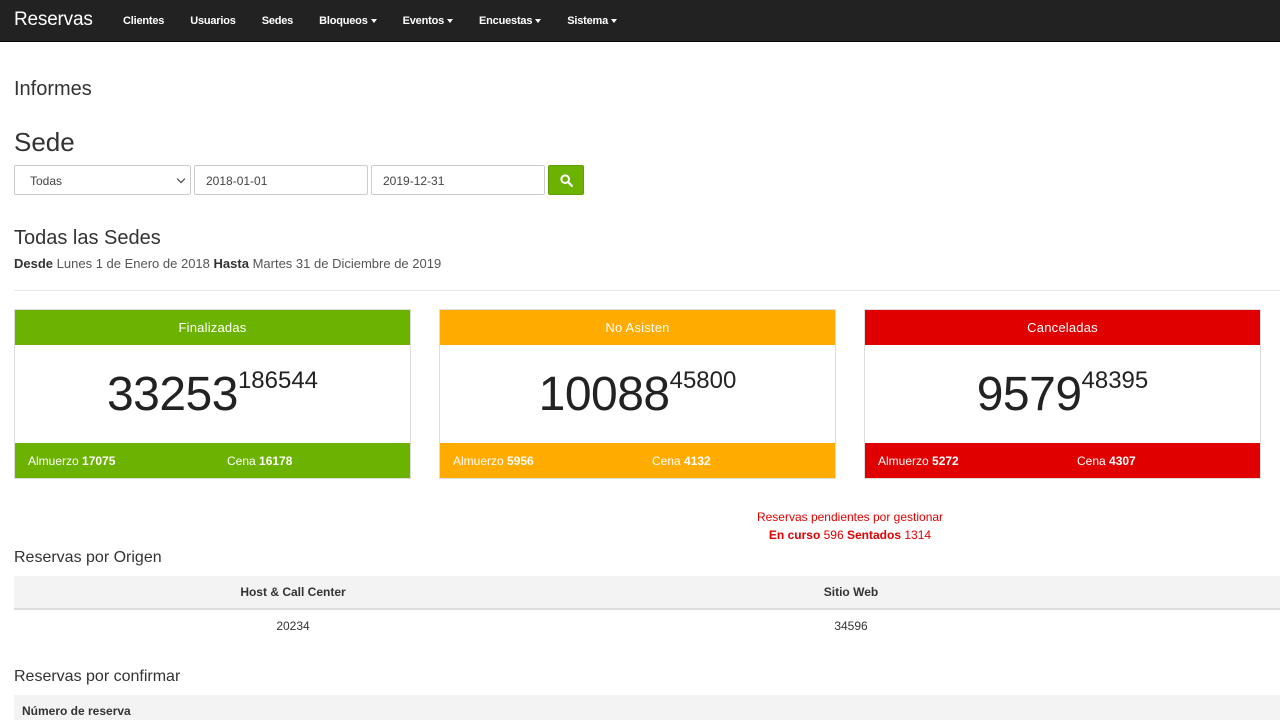 Image resolution: width=1280 pixels, height=720 pixels. What do you see at coordinates (1115, 380) in the screenshot?
I see `count-sup: 48395` at bounding box center [1115, 380].